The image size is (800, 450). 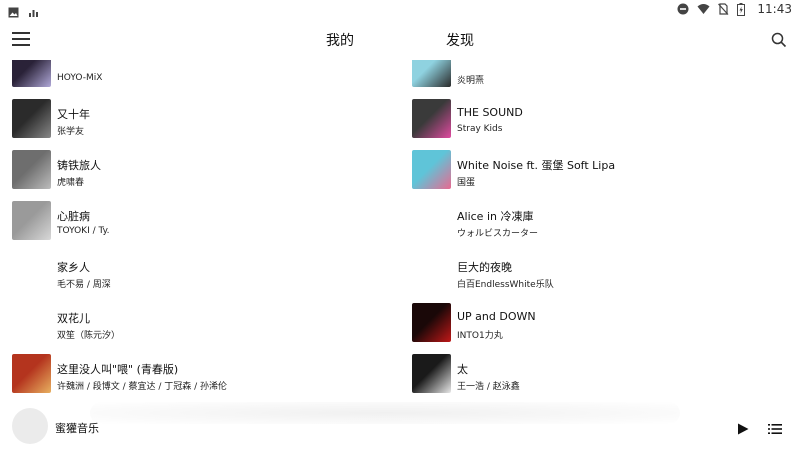 I want to click on song-title: 又十年, so click(x=73, y=114).